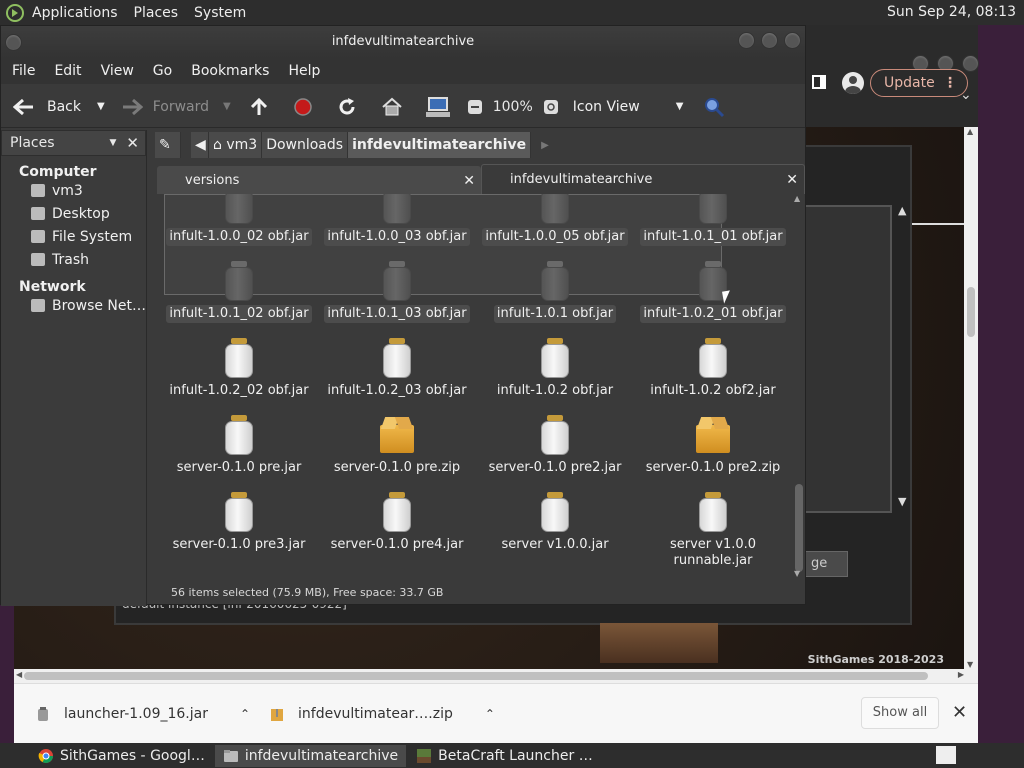 Image resolution: width=1024 pixels, height=768 pixels. I want to click on menu-view: View, so click(117, 71).